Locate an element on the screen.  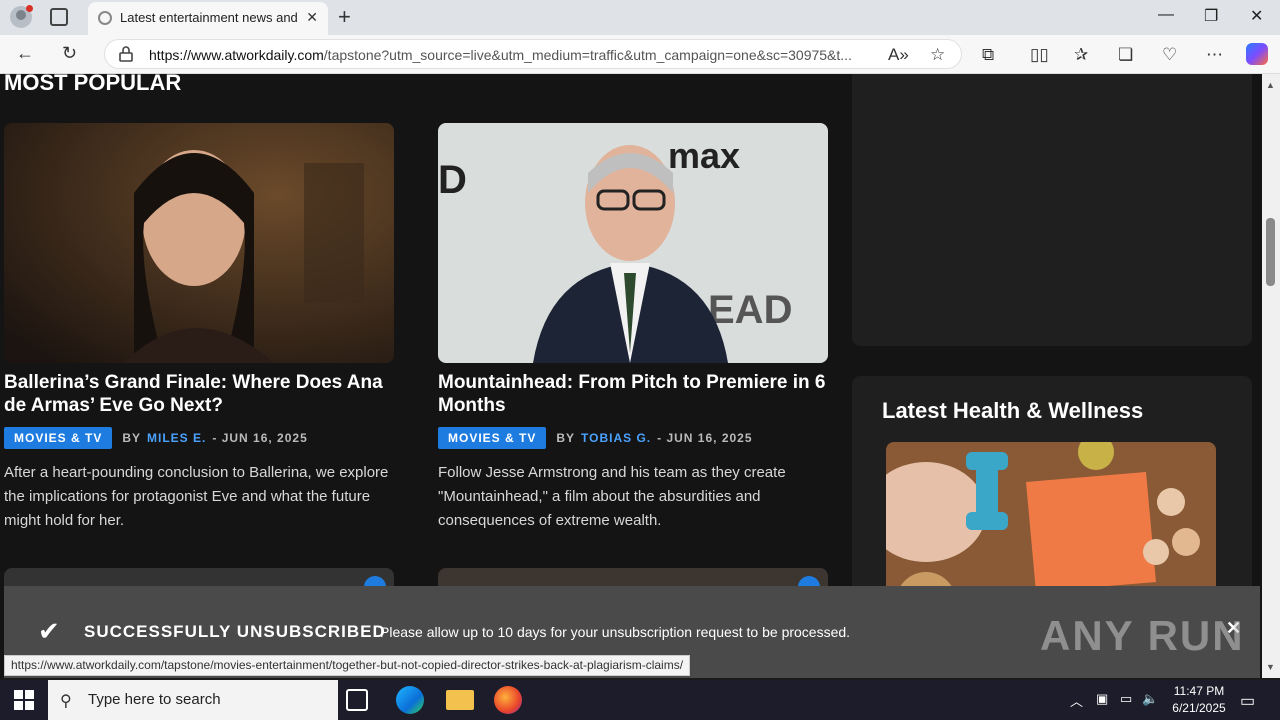
checkmark-icon: ✔ is located at coordinates (49, 631).